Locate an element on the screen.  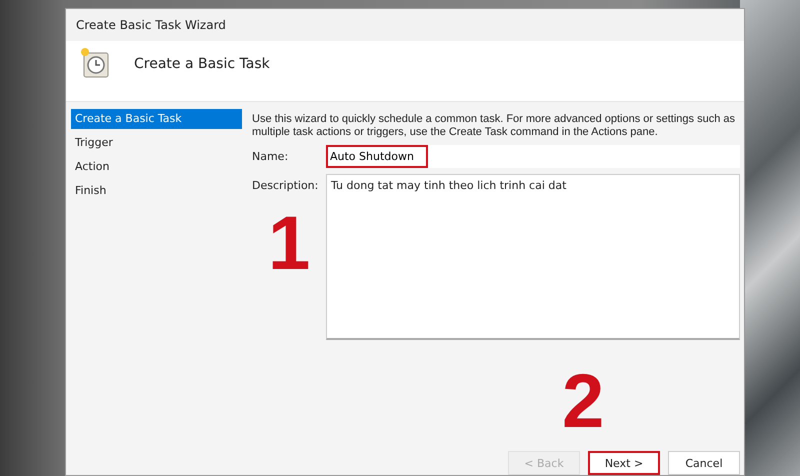
step-item: Create a Basic Task is located at coordinates (156, 119).